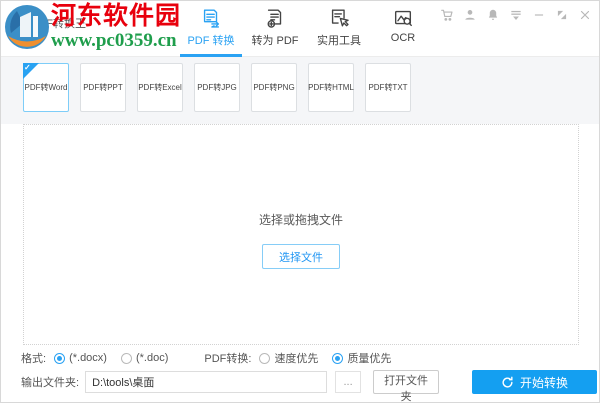 The width and height of the screenshot is (600, 403). I want to click on start-convert-button: 开始转换, so click(534, 382).